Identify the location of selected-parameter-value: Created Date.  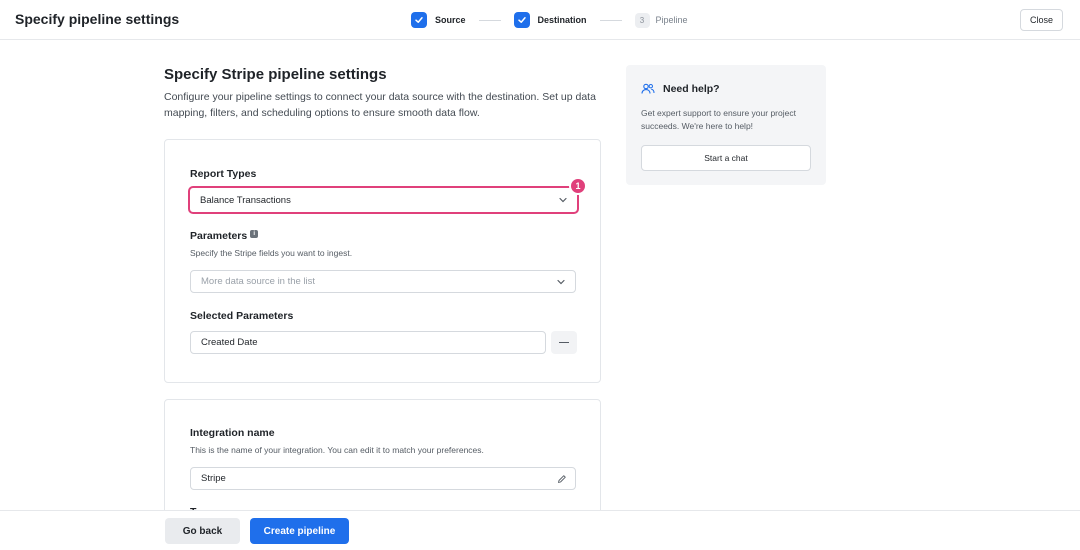
(229, 342).